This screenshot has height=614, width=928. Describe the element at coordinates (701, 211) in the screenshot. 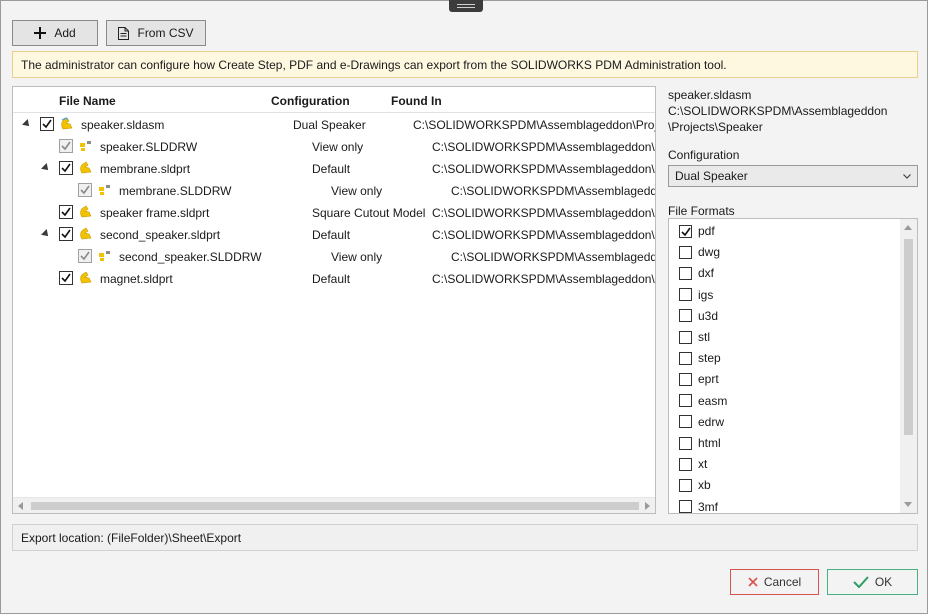

I see `file-formats-label: File Formats` at that location.